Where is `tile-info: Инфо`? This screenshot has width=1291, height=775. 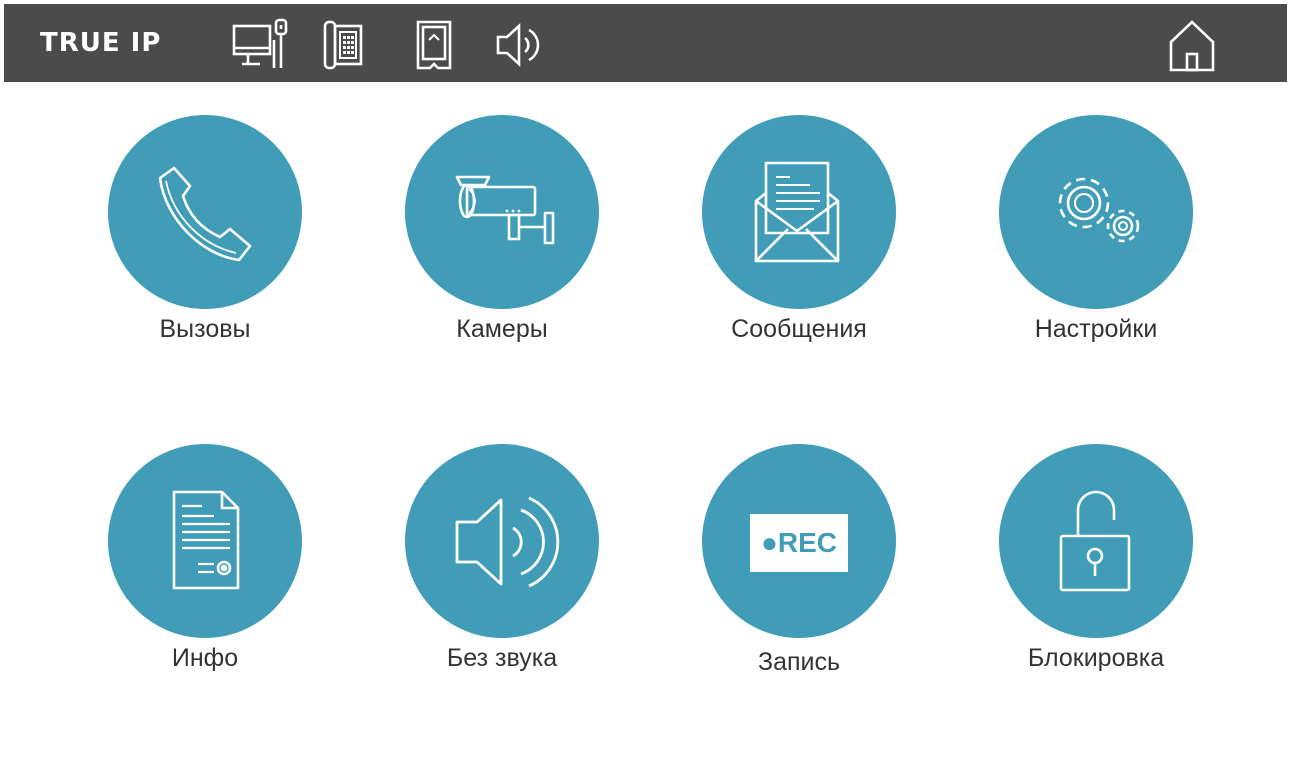 tile-info: Инфо is located at coordinates (205, 564).